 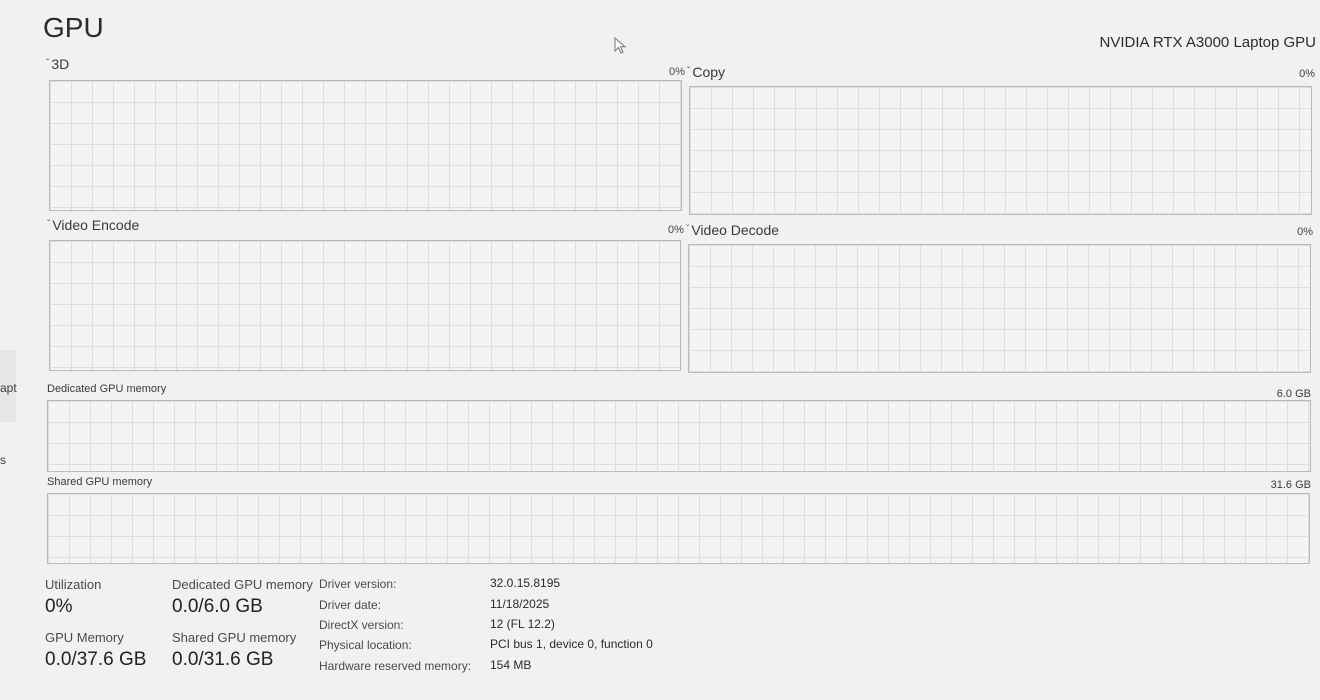 What do you see at coordinates (84, 637) in the screenshot?
I see `gpu-memory-stat-label: GPU Memory` at bounding box center [84, 637].